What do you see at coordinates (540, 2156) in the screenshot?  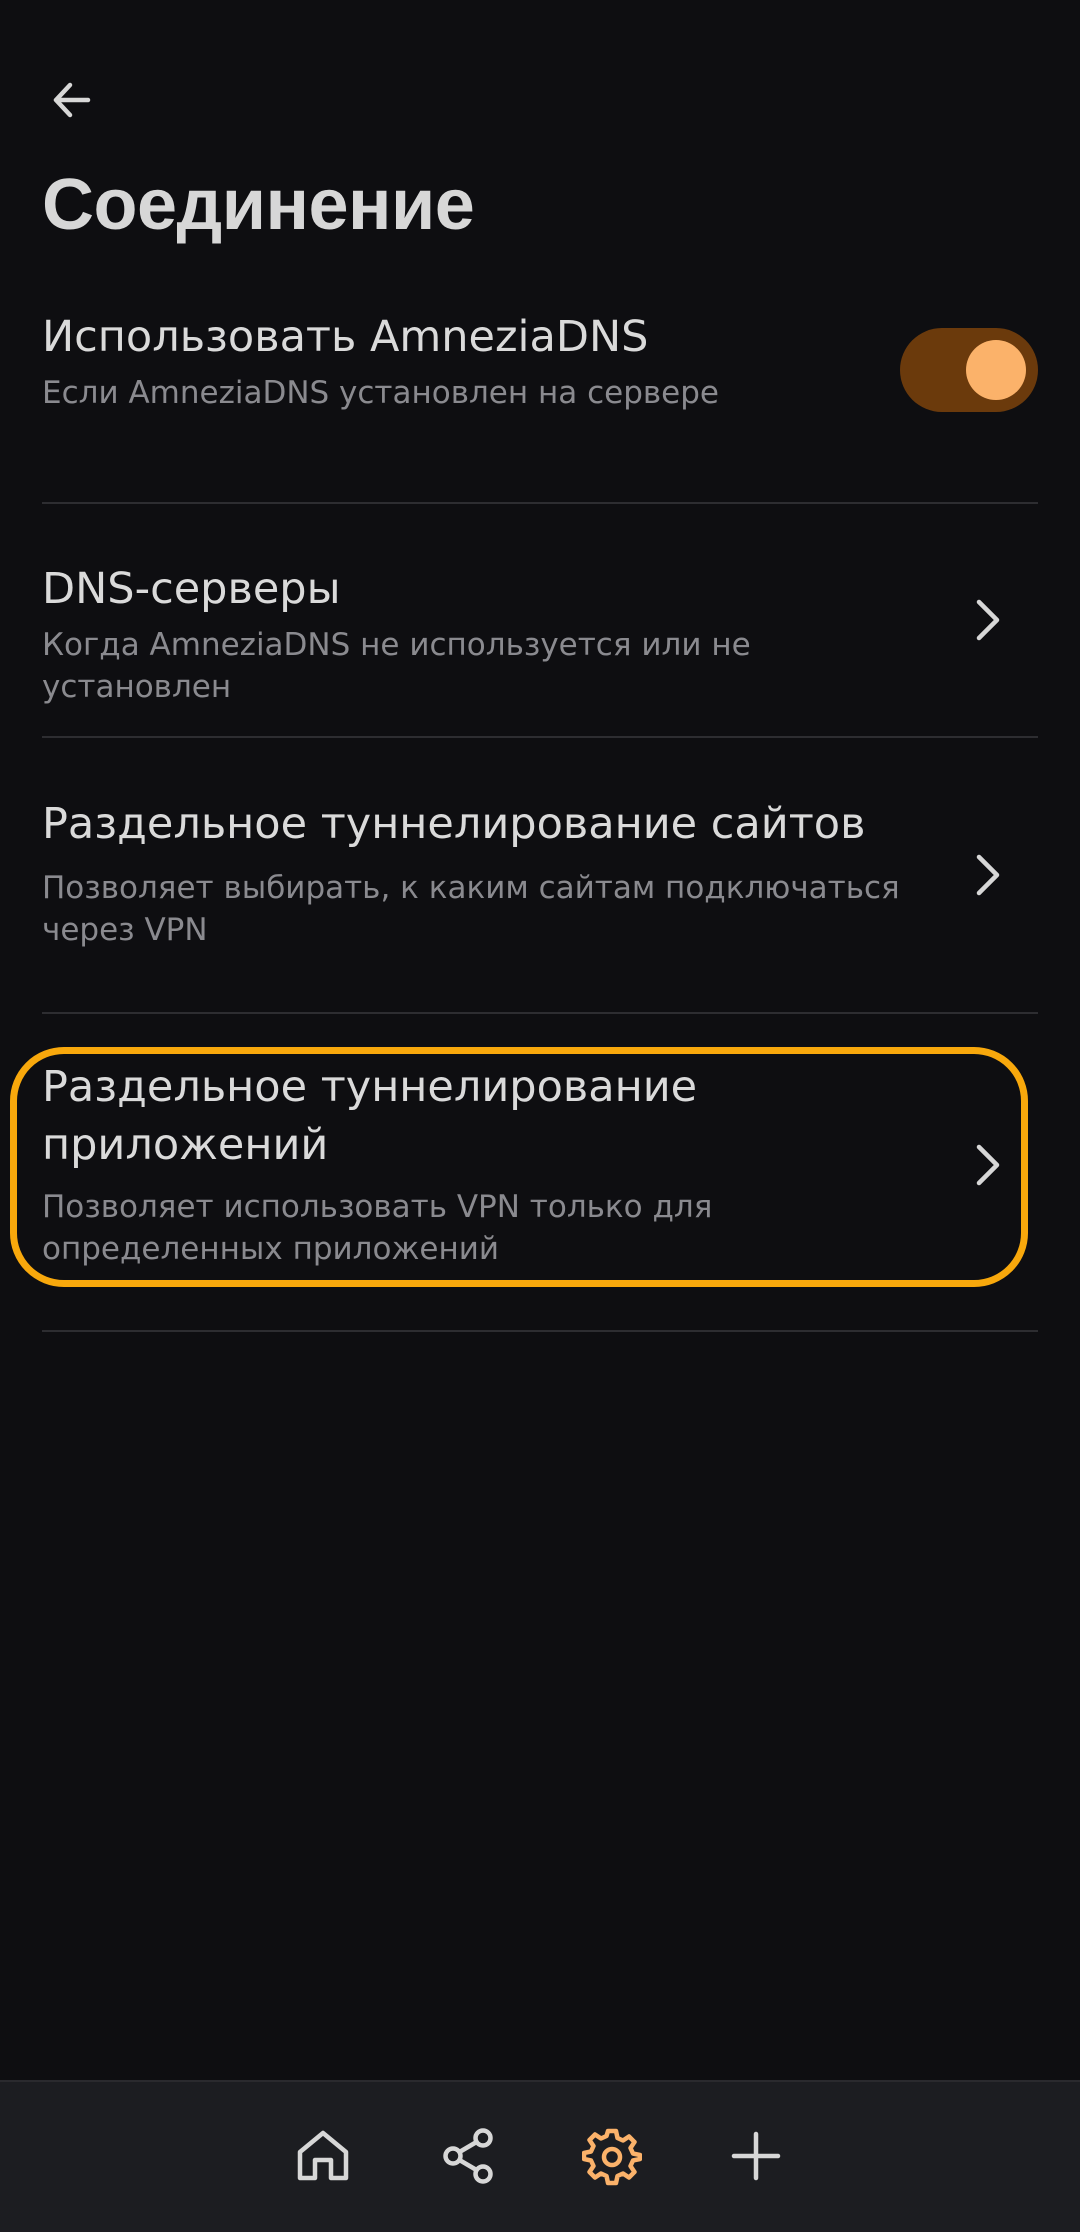 I see `bottom-navigation-bar` at bounding box center [540, 2156].